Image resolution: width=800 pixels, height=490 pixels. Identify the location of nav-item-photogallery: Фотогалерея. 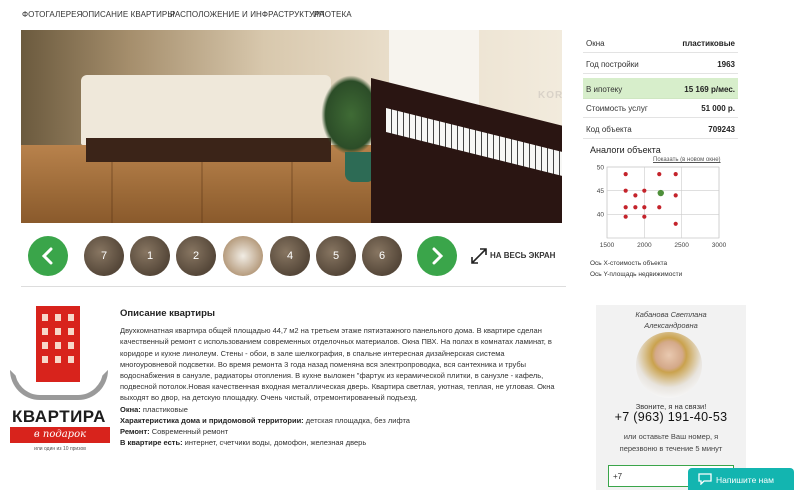
(52, 14).